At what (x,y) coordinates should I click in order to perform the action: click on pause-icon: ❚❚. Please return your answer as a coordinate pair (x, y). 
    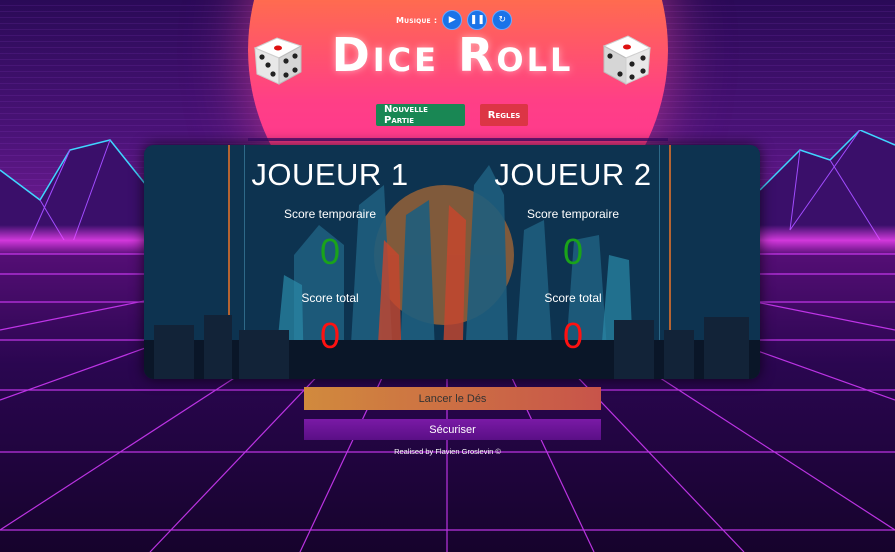
    Looking at the image, I should click on (477, 19).